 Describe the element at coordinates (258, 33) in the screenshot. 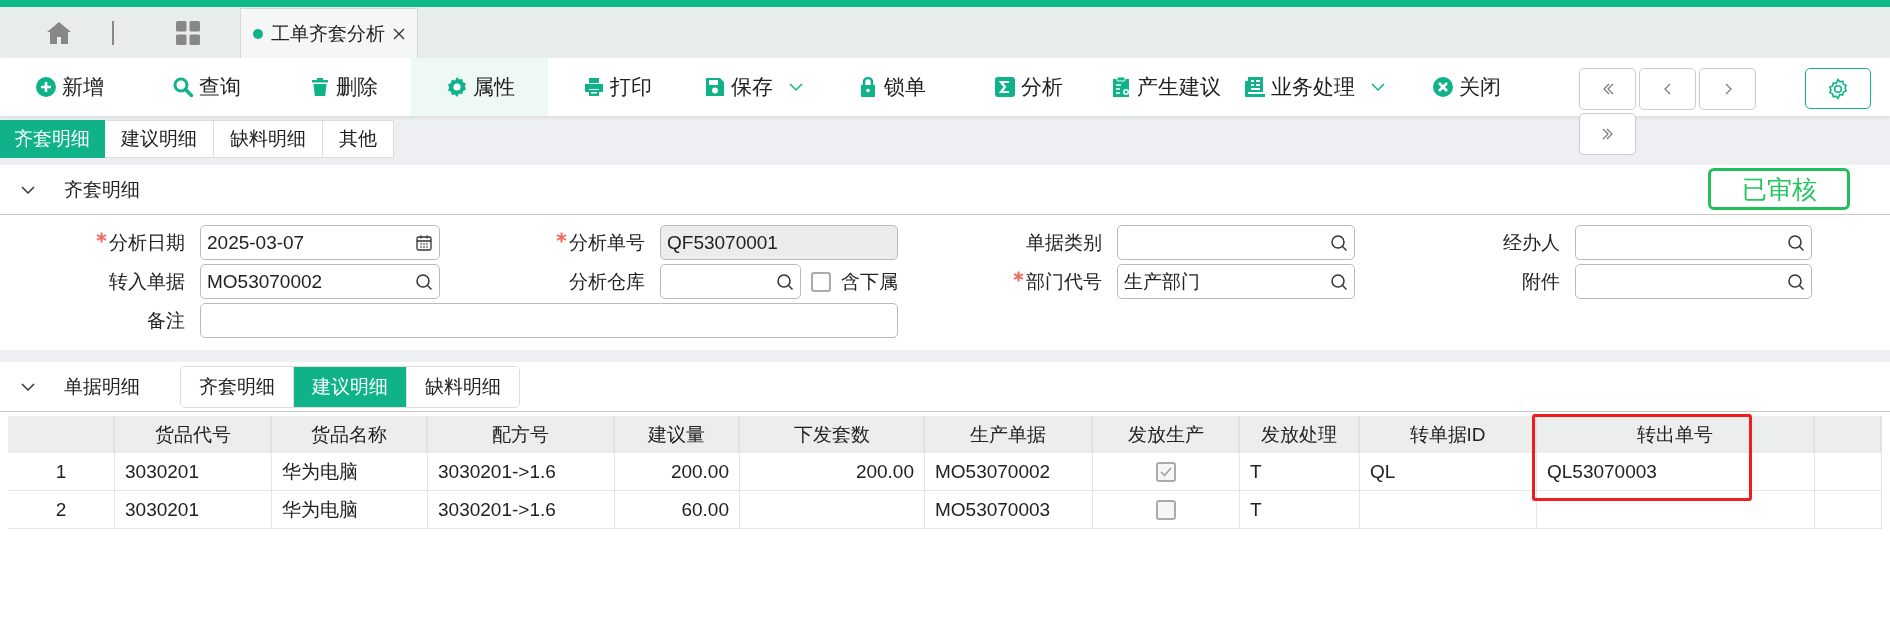

I see `status-dot-icon` at that location.